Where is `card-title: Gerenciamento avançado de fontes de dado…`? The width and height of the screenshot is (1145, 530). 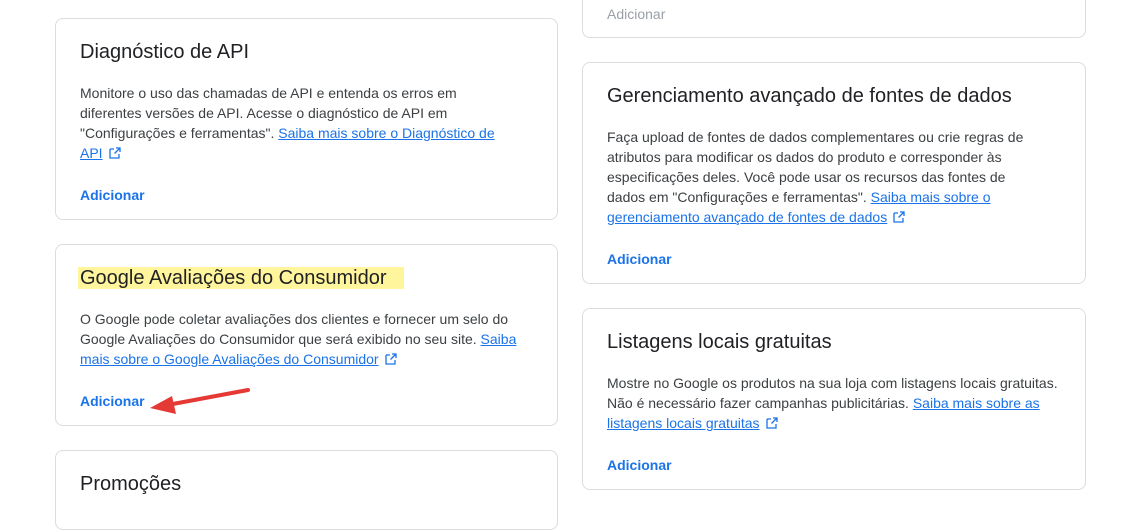 card-title: Gerenciamento avançado de fontes de dado… is located at coordinates (809, 96).